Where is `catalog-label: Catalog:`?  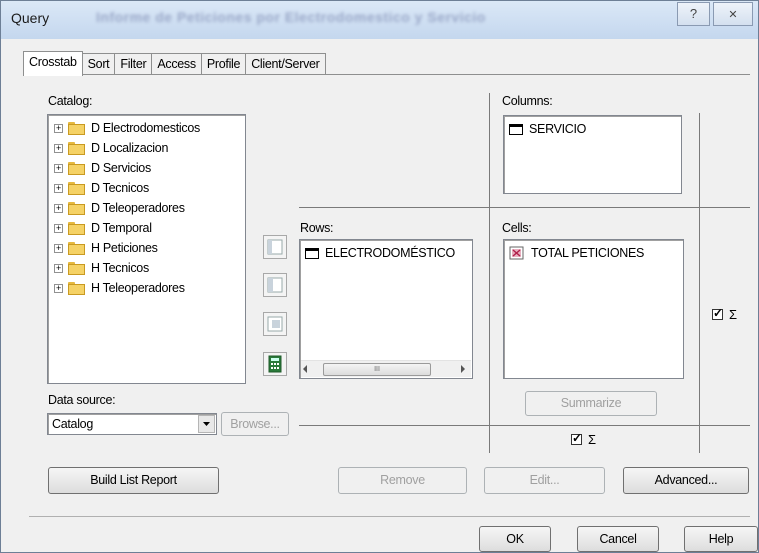
catalog-label: Catalog: is located at coordinates (70, 101).